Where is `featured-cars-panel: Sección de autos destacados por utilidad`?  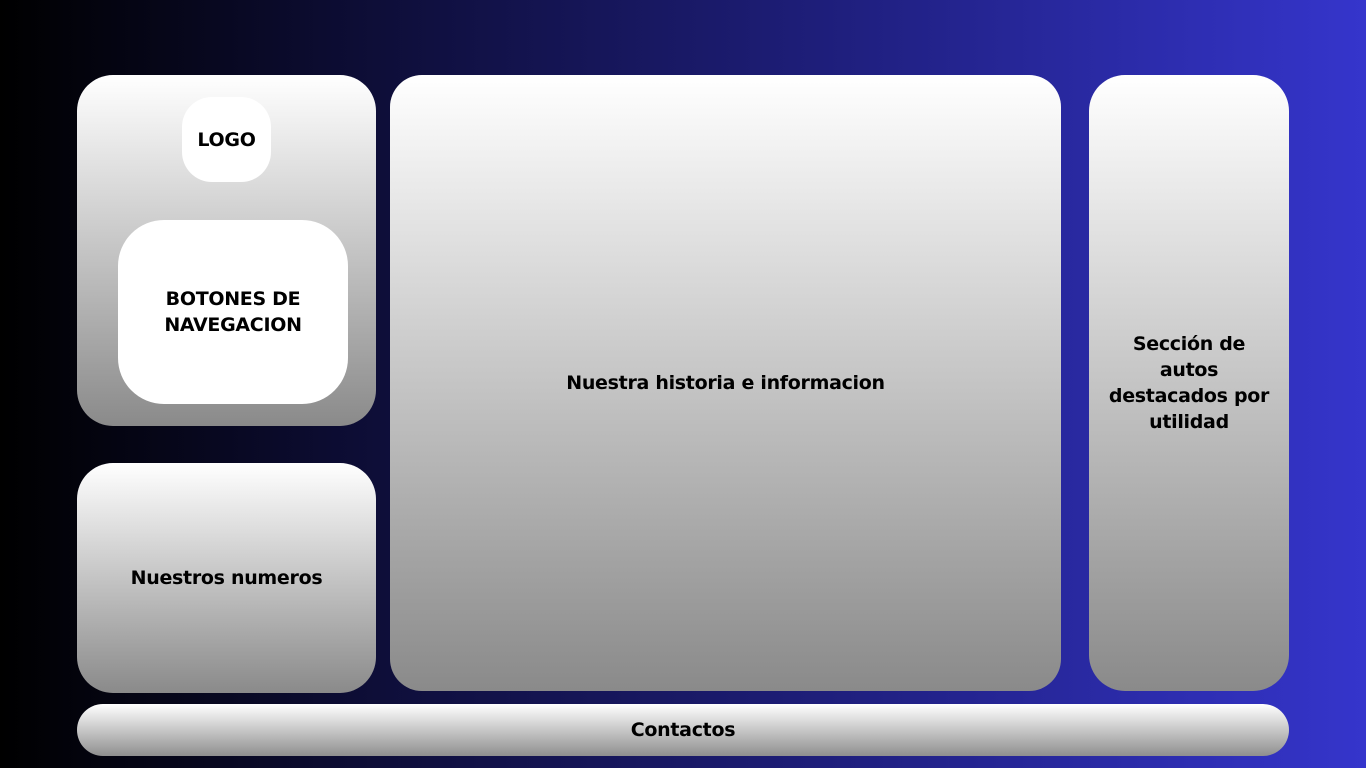 featured-cars-panel: Sección de autos destacados por utilidad is located at coordinates (1189, 383).